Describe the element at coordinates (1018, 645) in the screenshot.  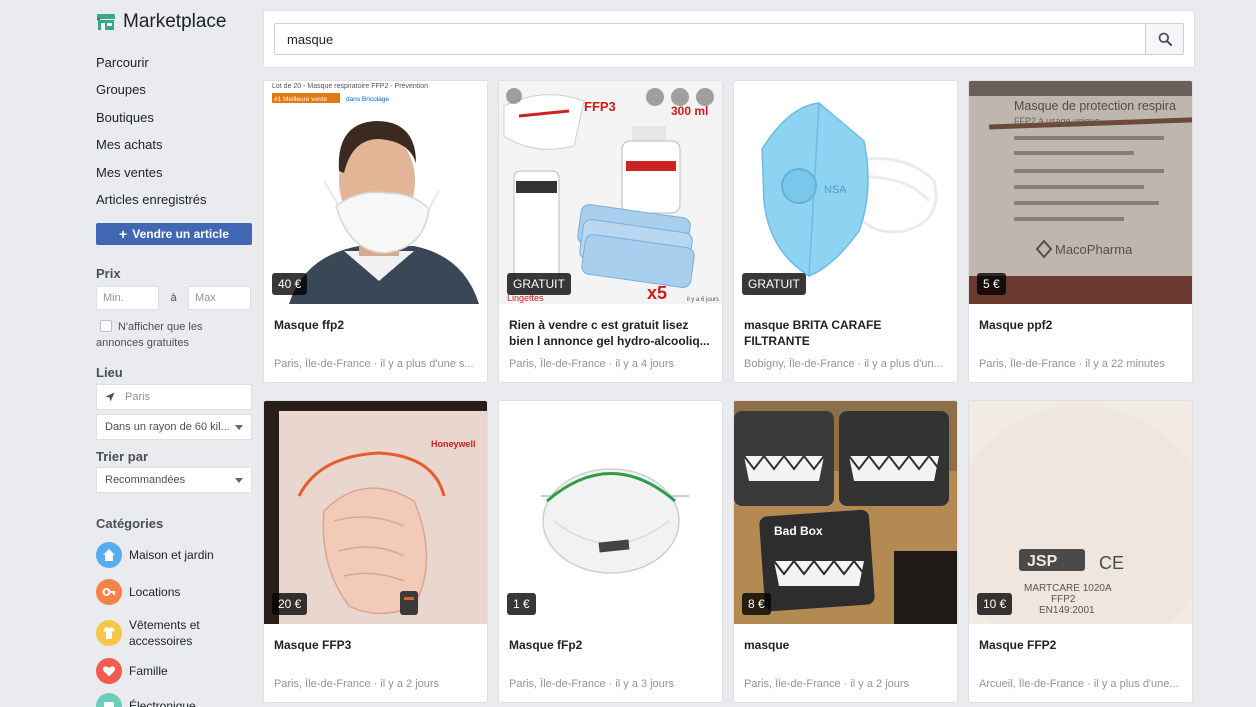
I see `listing-title: Masque FFP2` at that location.